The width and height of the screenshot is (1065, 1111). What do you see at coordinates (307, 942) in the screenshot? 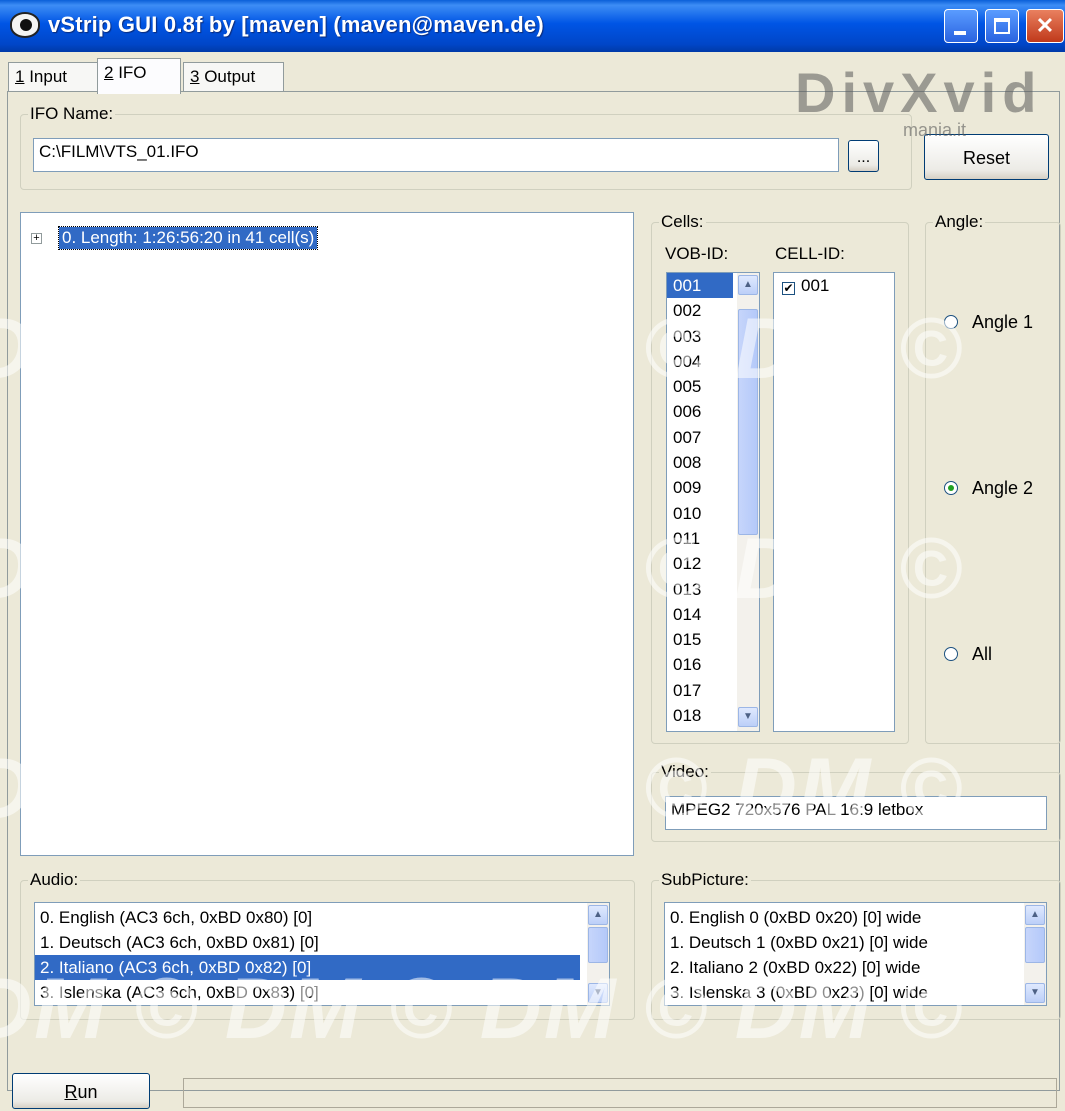
I see `audio-item: 1. Deutsch (AC3 6ch, 0xBD 0x81) [0]` at bounding box center [307, 942].